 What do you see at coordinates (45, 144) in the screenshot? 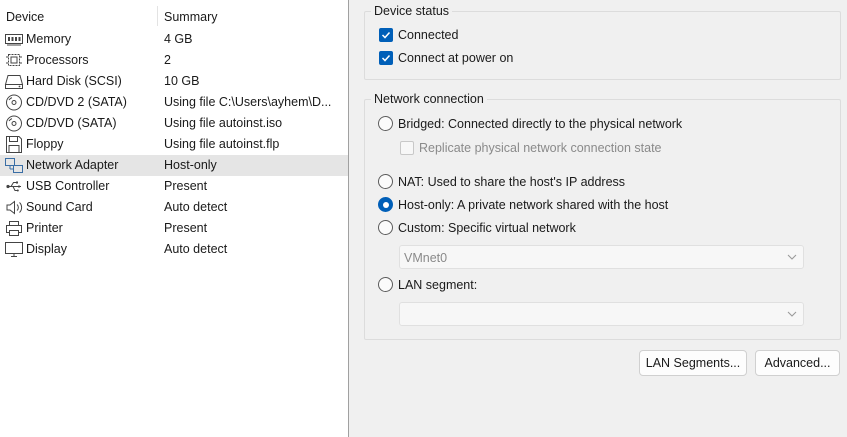
I see `device-name: Floppy` at bounding box center [45, 144].